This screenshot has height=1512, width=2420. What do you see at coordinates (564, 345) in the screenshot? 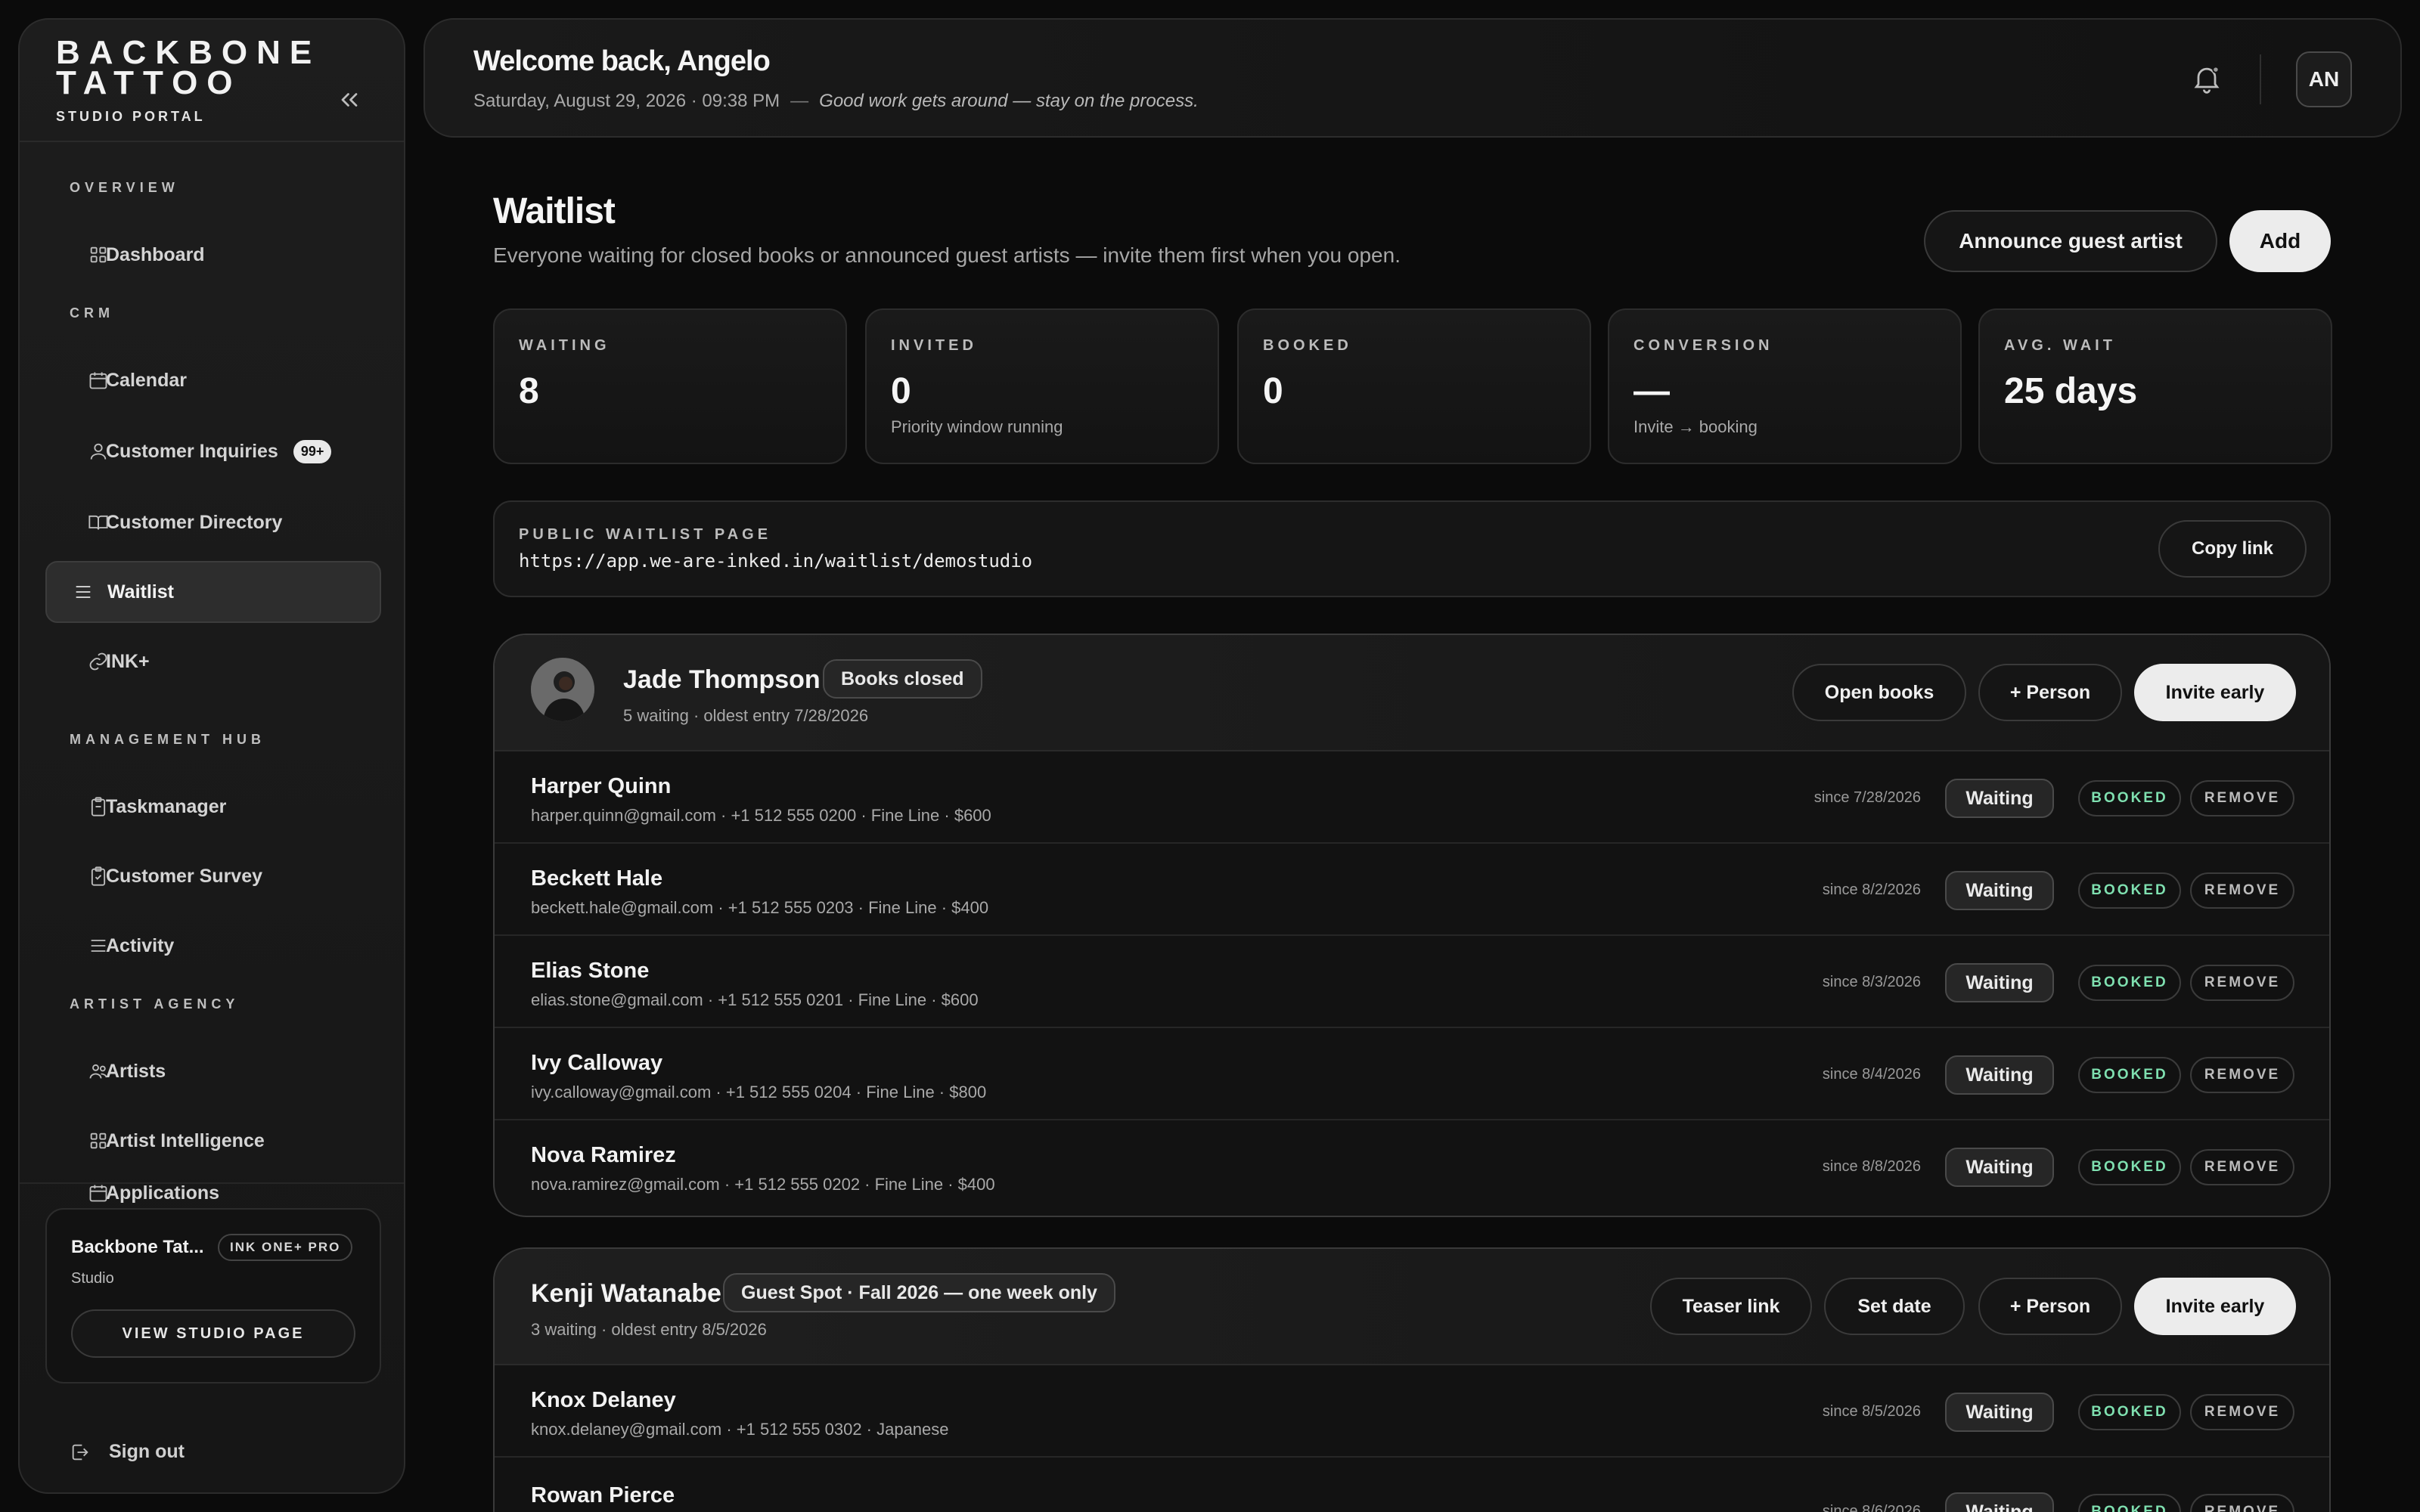
I see `stat-label: WAITING` at bounding box center [564, 345].